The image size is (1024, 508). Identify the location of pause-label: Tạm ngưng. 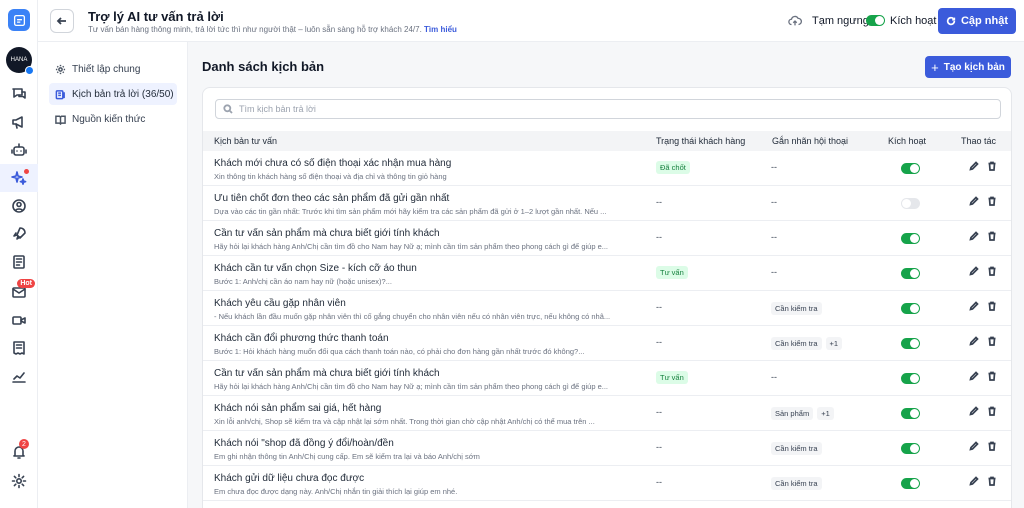
(840, 21).